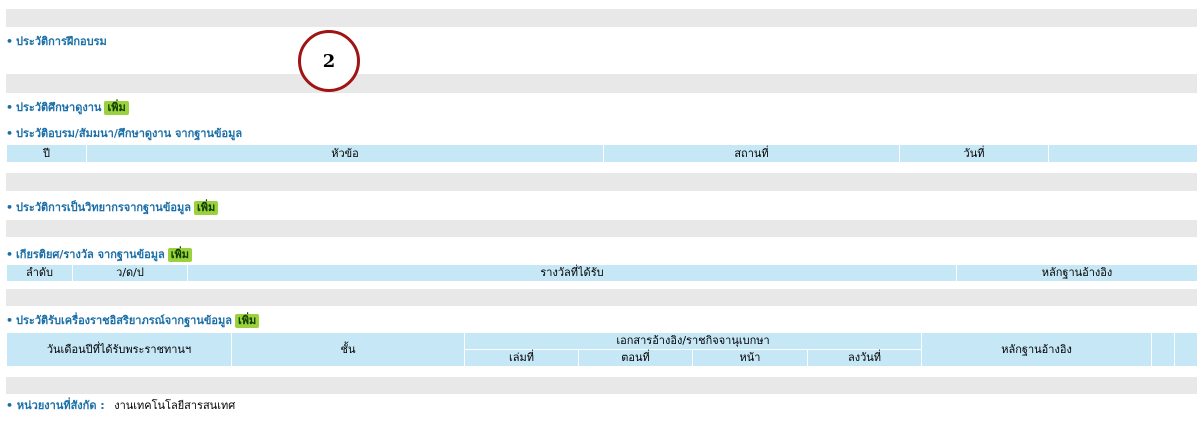 The image size is (1197, 422). Describe the element at coordinates (175, 405) in the screenshot. I see `unit-value: งานเทคโนโลยีสารสนเทศ` at that location.